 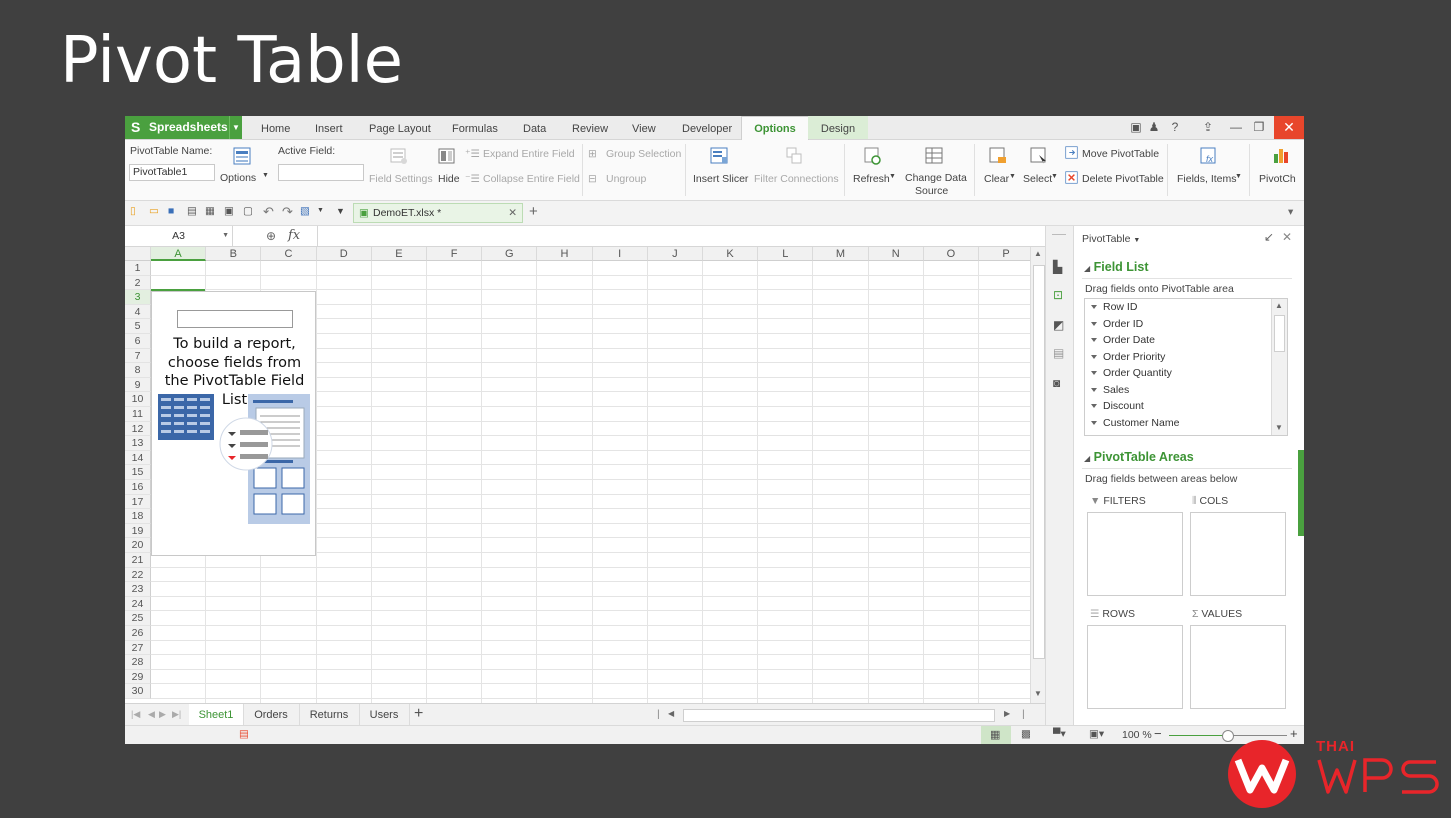 I want to click on format-icon: ◩, so click(x=1060, y=325).